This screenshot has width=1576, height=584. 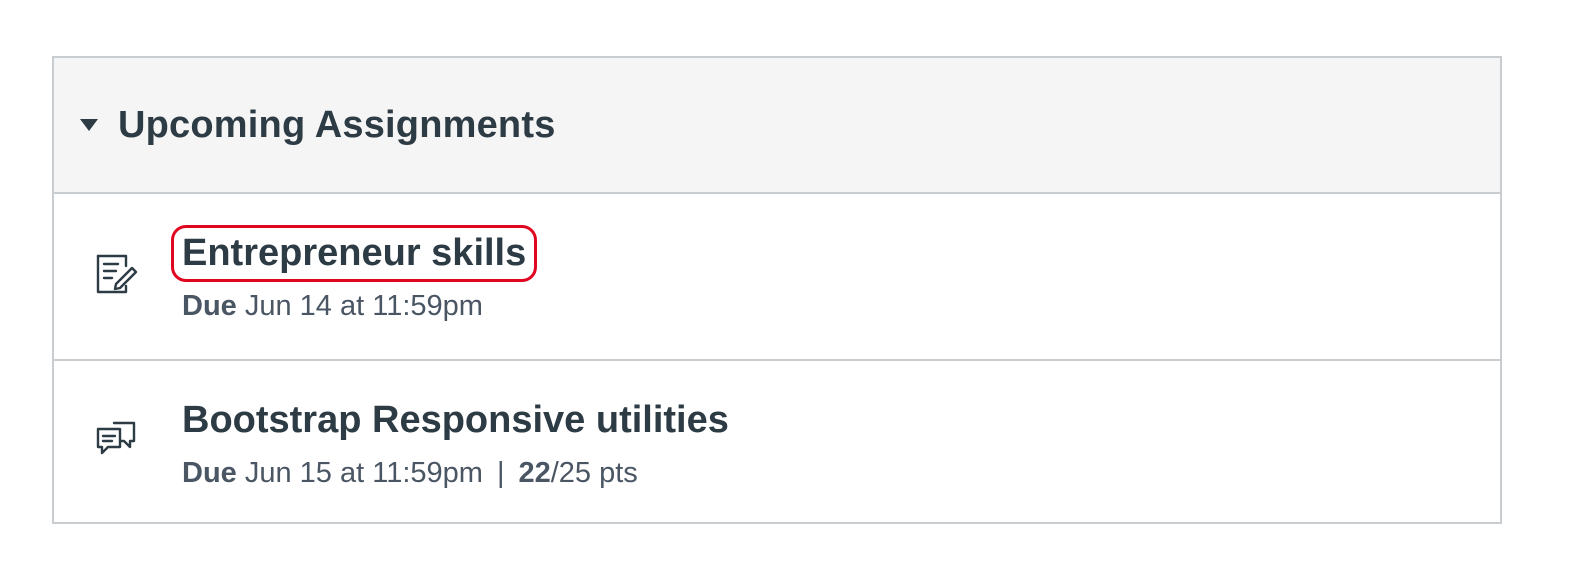 What do you see at coordinates (354, 253) in the screenshot?
I see `assignment-title-link: Entrepreneur skills` at bounding box center [354, 253].